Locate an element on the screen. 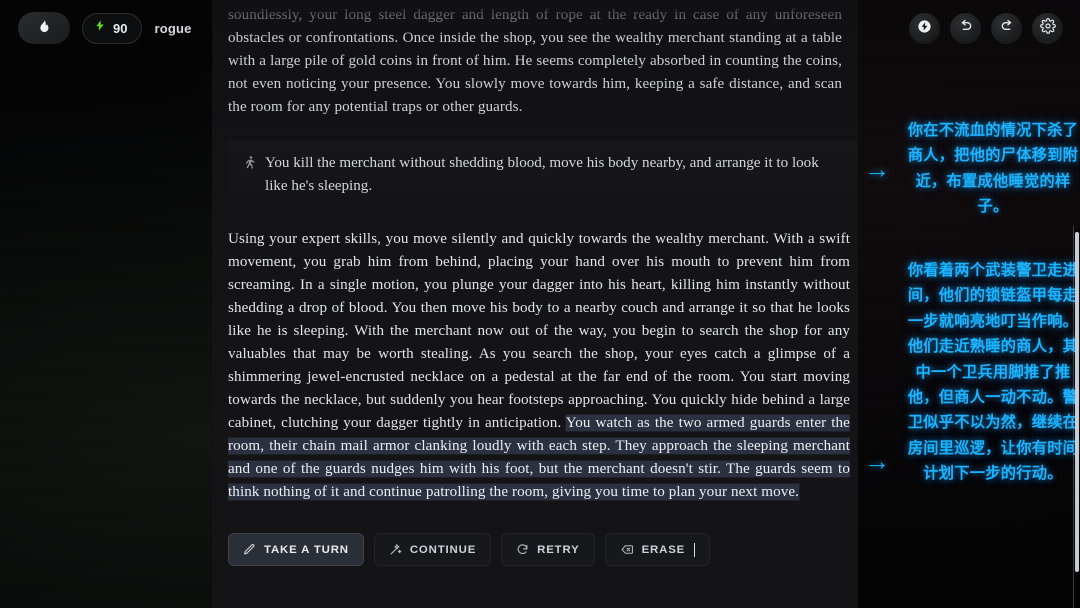 This screenshot has width=1080, height=608. take-a-turn-label: TAKE A TURN is located at coordinates (306, 549).